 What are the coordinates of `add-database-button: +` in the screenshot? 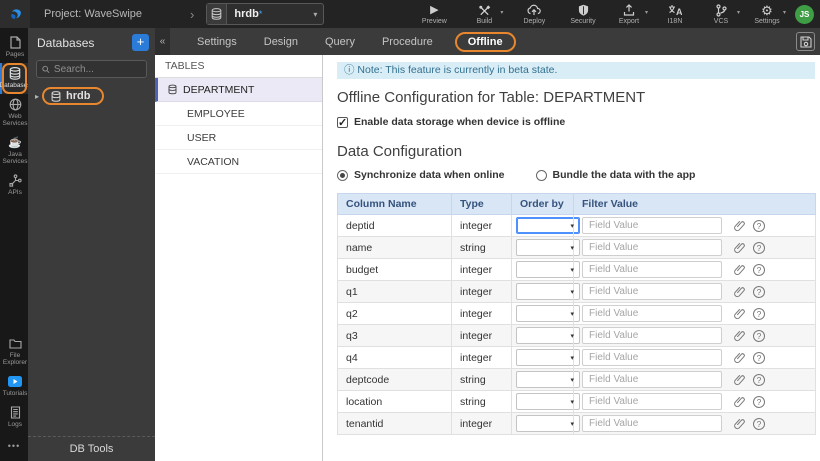 It's located at (140, 42).